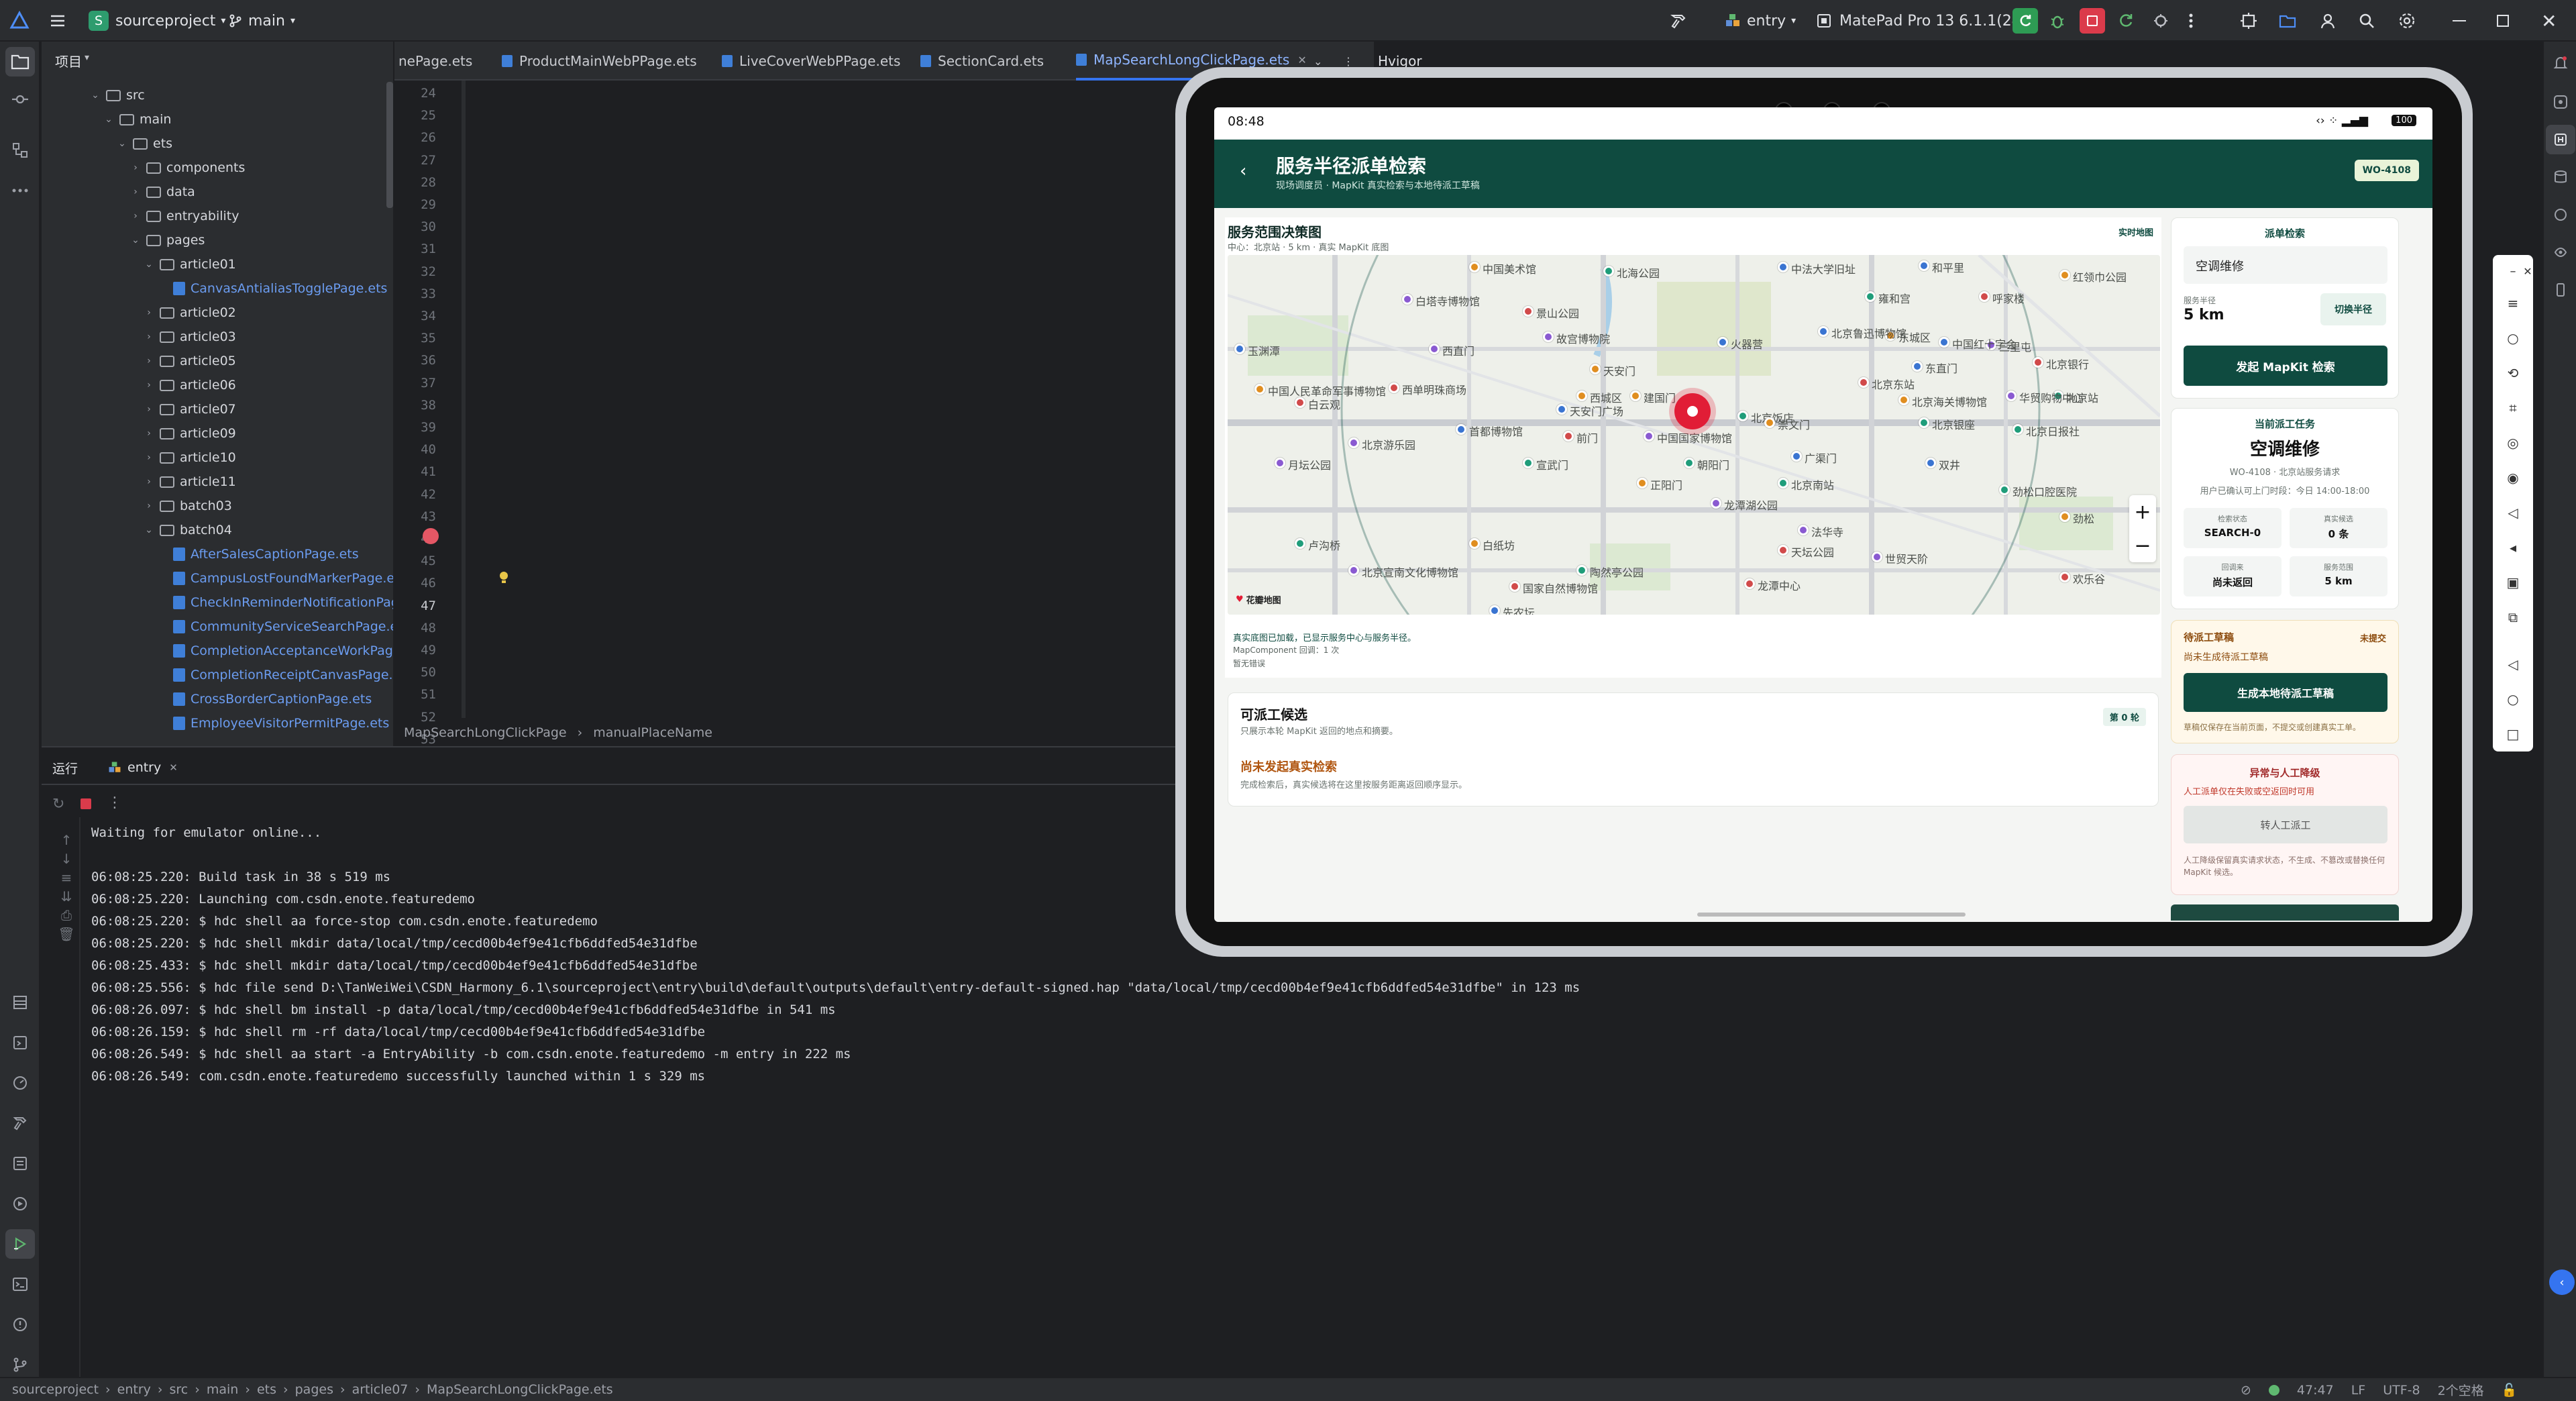 The height and width of the screenshot is (1401, 2576). What do you see at coordinates (20, 99) in the screenshot?
I see `commit-icon` at bounding box center [20, 99].